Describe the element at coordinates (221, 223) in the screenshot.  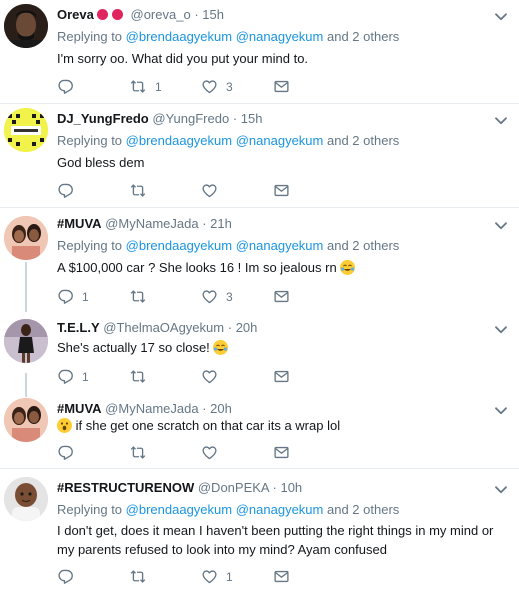
I see `timestamp: 21h` at that location.